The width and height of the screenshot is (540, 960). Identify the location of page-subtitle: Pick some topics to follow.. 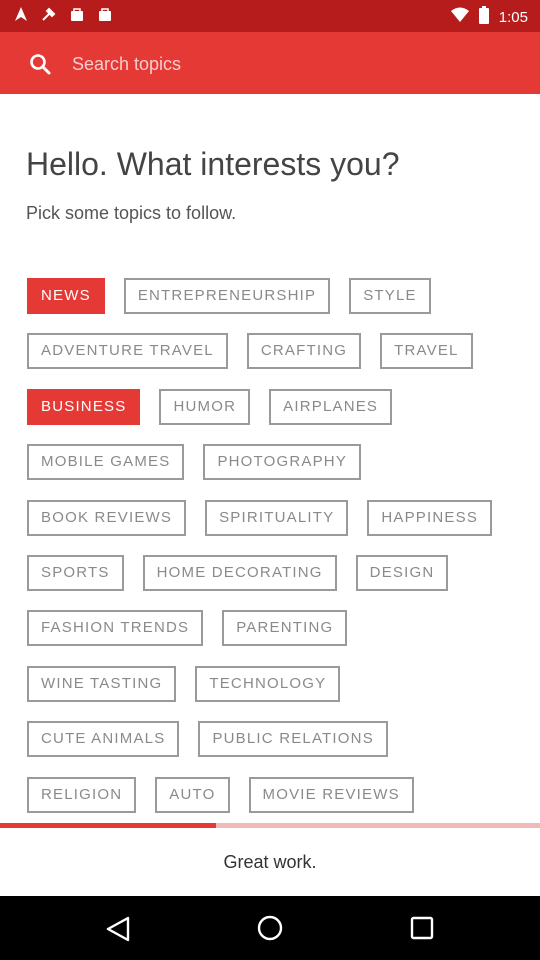
(131, 213).